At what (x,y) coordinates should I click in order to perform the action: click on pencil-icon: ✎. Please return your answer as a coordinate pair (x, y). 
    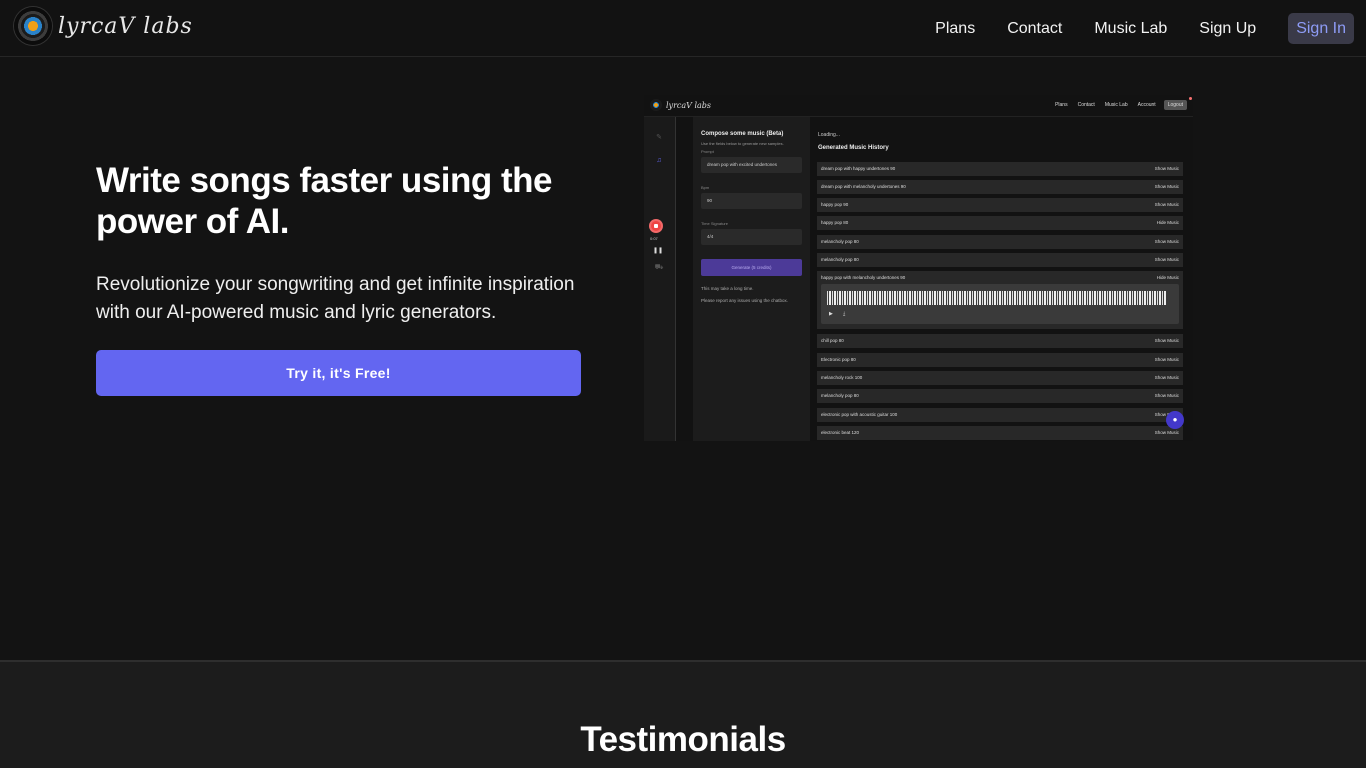
    Looking at the image, I should click on (659, 137).